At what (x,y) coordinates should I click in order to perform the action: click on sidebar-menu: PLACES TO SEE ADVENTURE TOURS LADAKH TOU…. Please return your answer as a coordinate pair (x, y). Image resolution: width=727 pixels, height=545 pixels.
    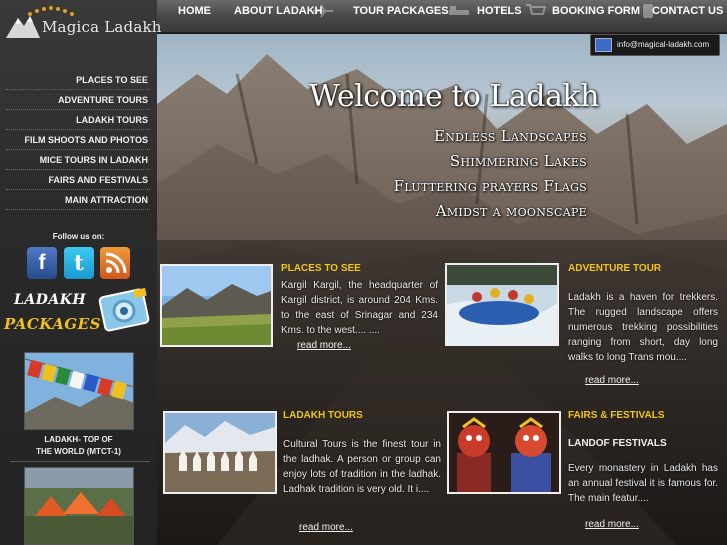
    Looking at the image, I should click on (78, 140).